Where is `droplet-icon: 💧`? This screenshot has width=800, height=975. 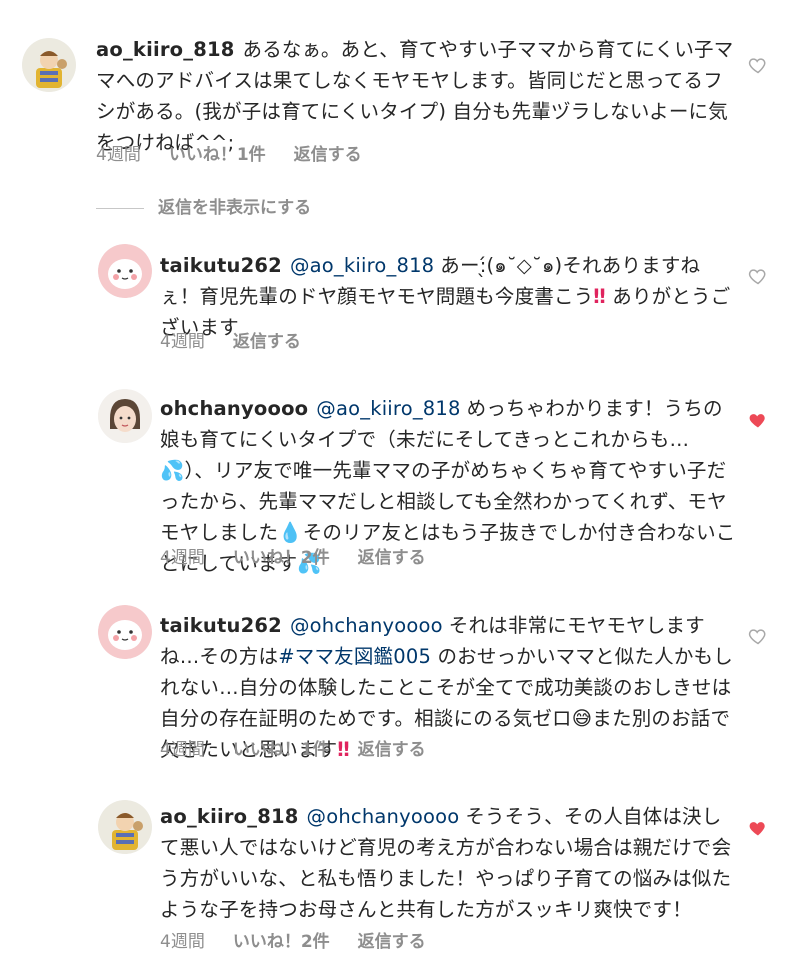
droplet-icon: 💧 is located at coordinates (290, 532).